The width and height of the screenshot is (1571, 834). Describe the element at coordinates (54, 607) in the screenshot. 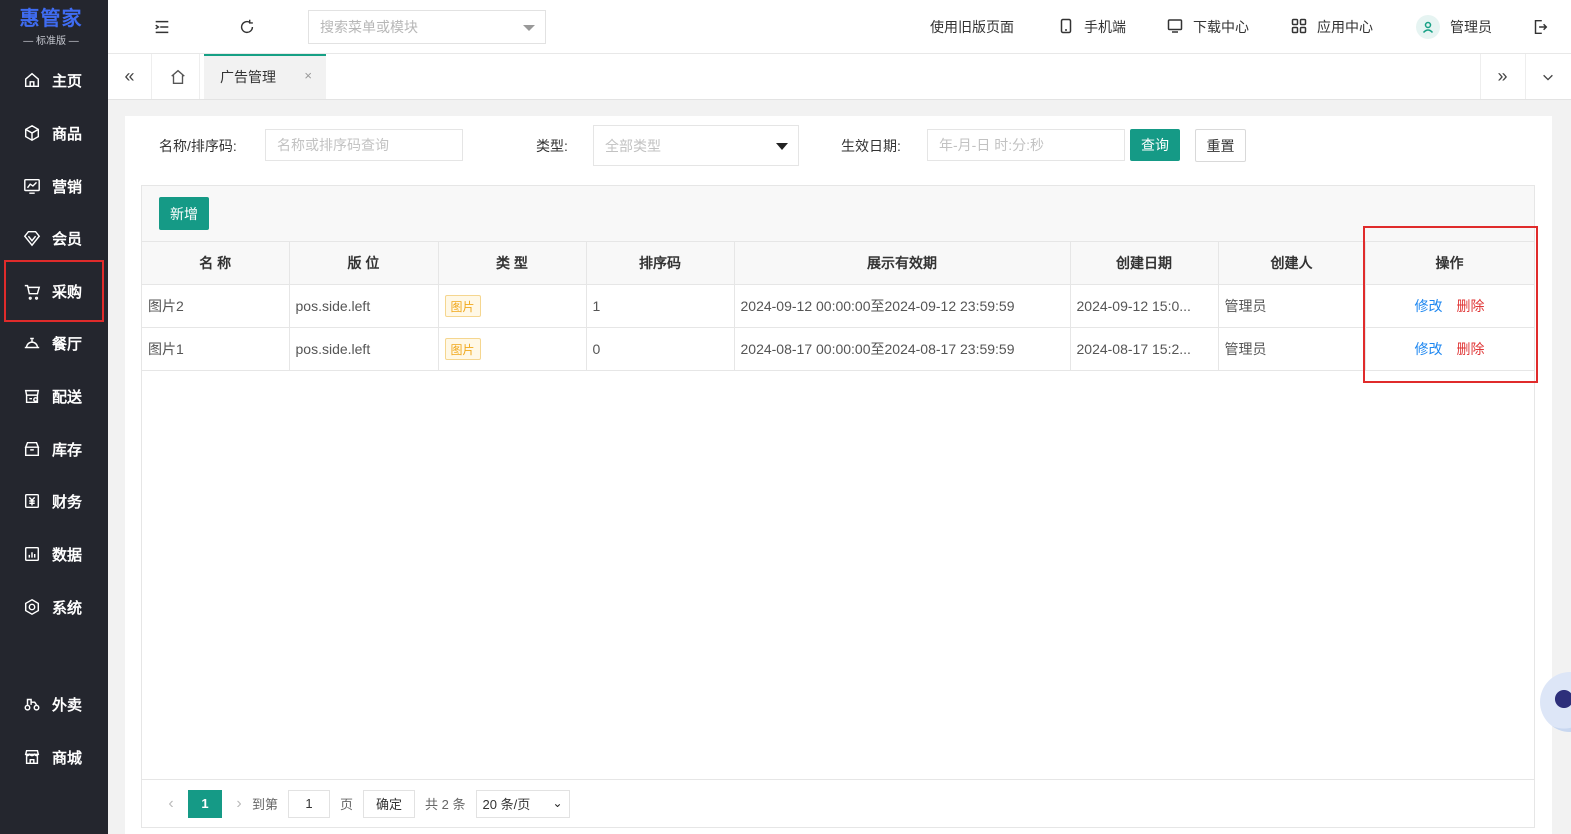

I see `sidebar-item-system: 系统` at that location.